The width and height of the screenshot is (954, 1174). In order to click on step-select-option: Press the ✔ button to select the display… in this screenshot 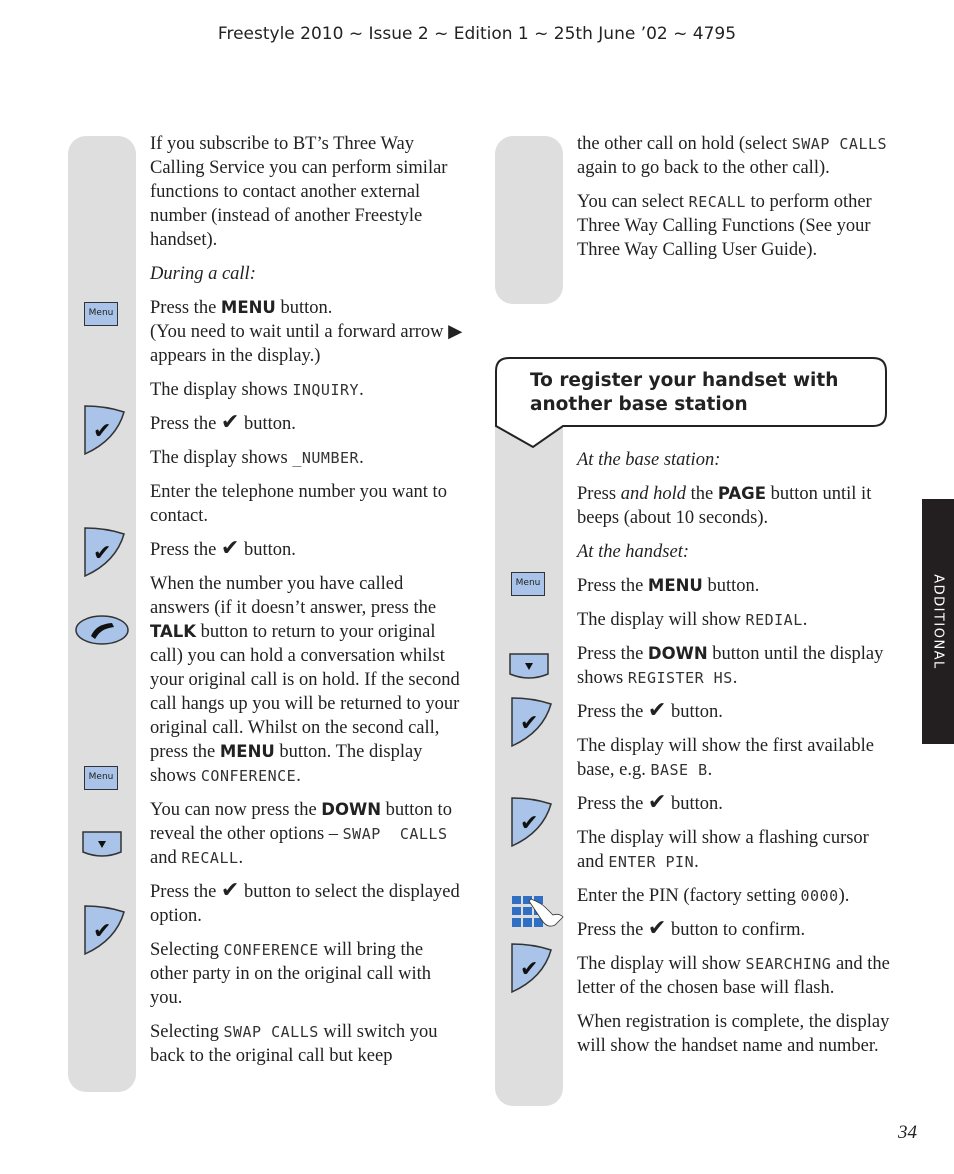, I will do `click(305, 902)`.